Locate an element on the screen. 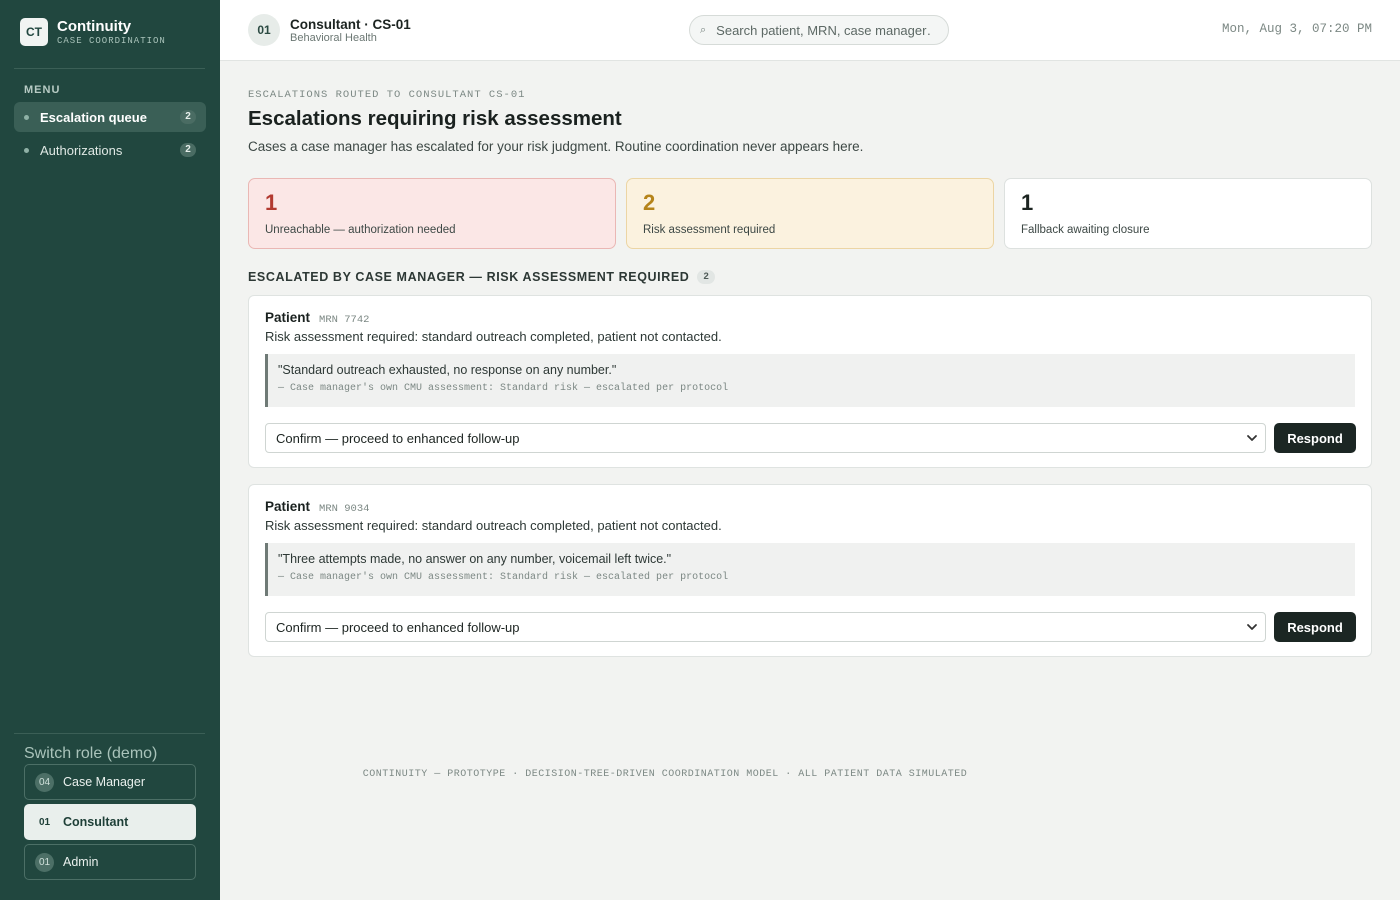  sidebar-item-label: Authorizations is located at coordinates (81, 150).